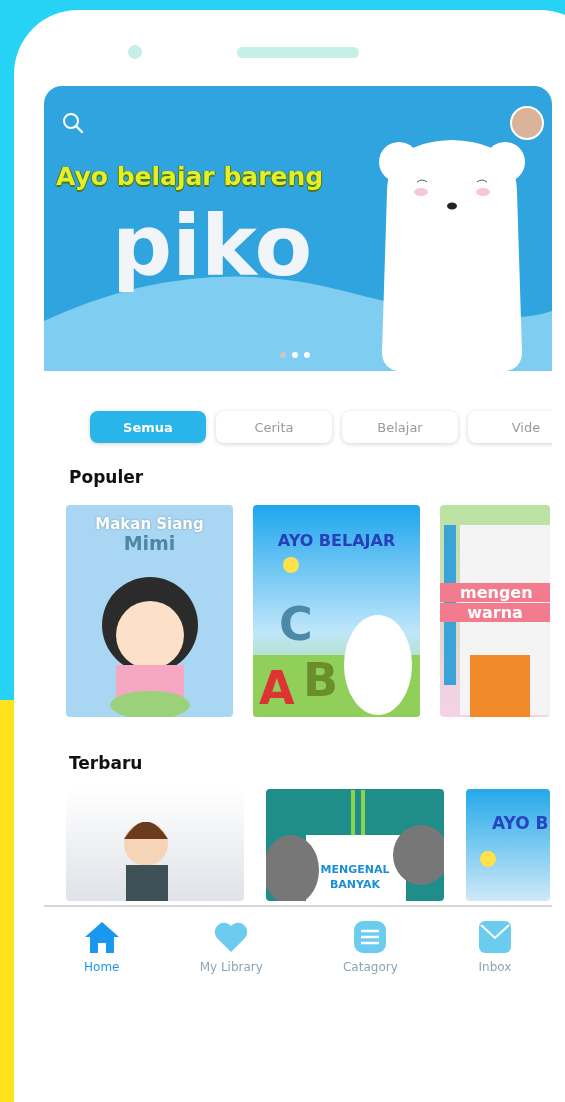 This screenshot has height=1102, width=565. What do you see at coordinates (101, 937) in the screenshot?
I see `home-icon` at bounding box center [101, 937].